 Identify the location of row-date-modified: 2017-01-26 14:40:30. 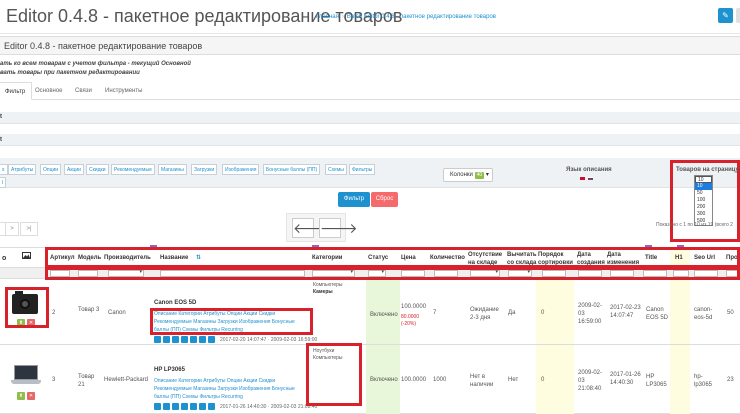
(626, 379).